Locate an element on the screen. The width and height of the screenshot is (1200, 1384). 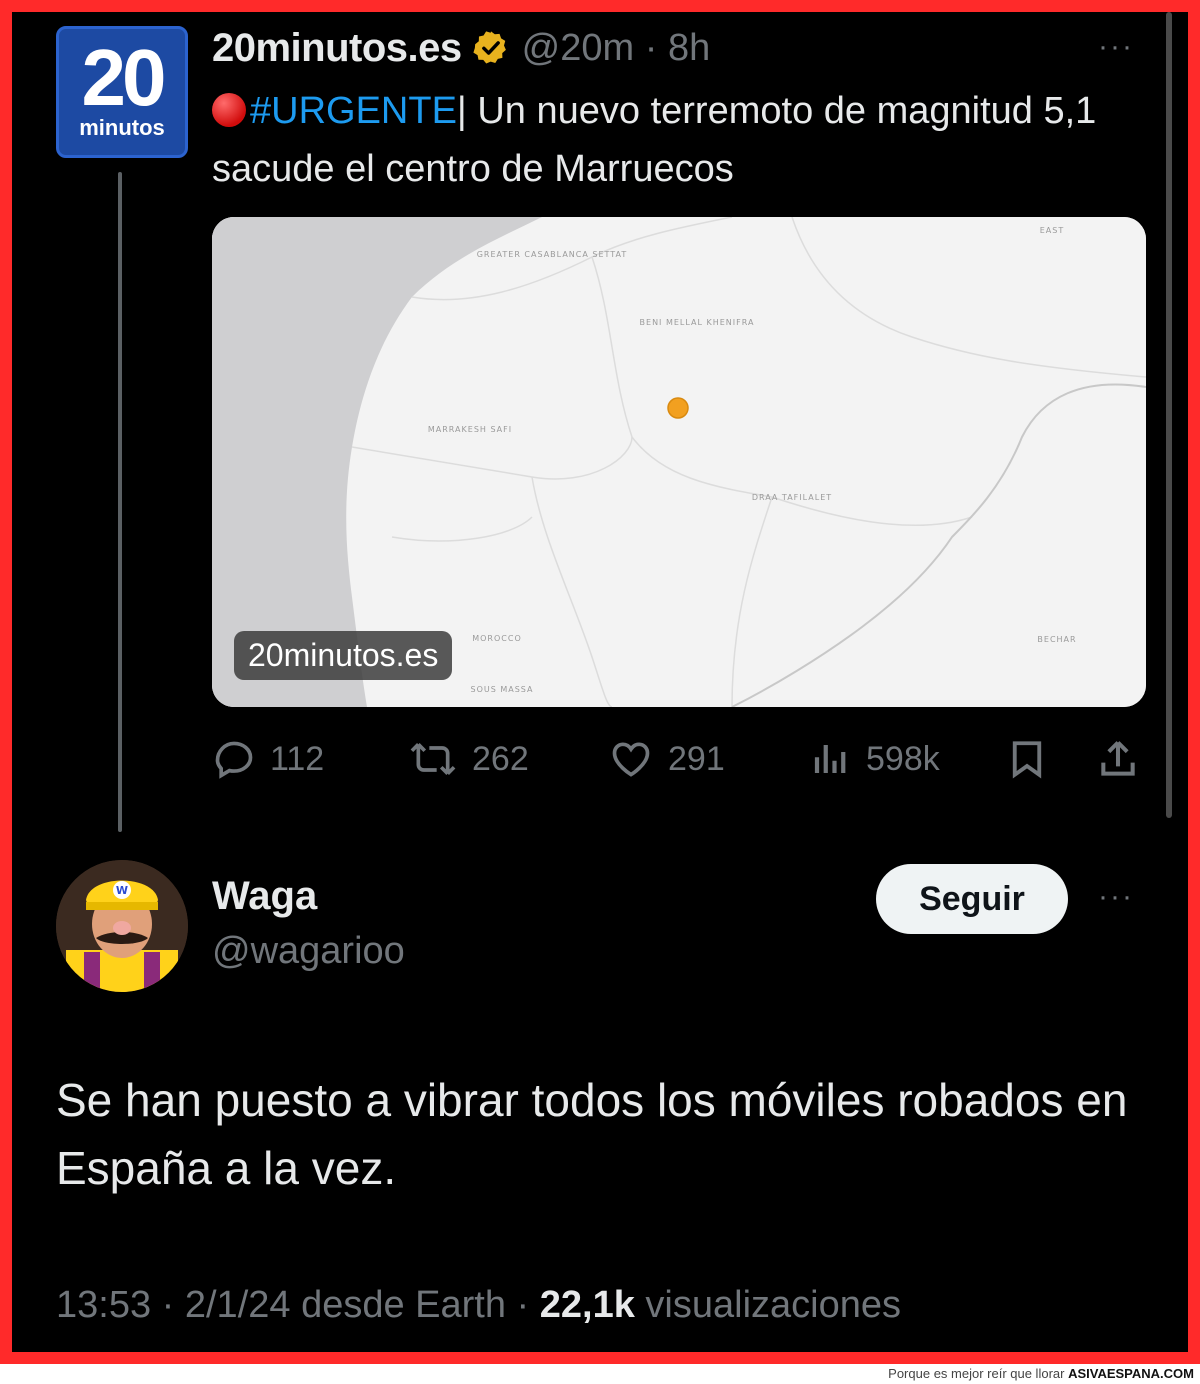
watermark-brand: ASIVAESPANA.COM is located at coordinates (1131, 1373).